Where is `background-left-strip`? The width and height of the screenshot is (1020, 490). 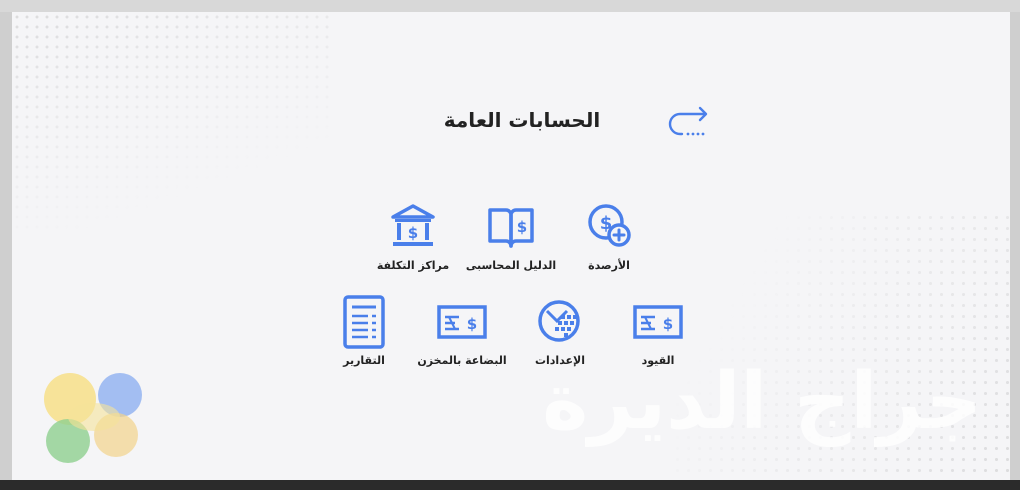
background-left-strip is located at coordinates (6, 246).